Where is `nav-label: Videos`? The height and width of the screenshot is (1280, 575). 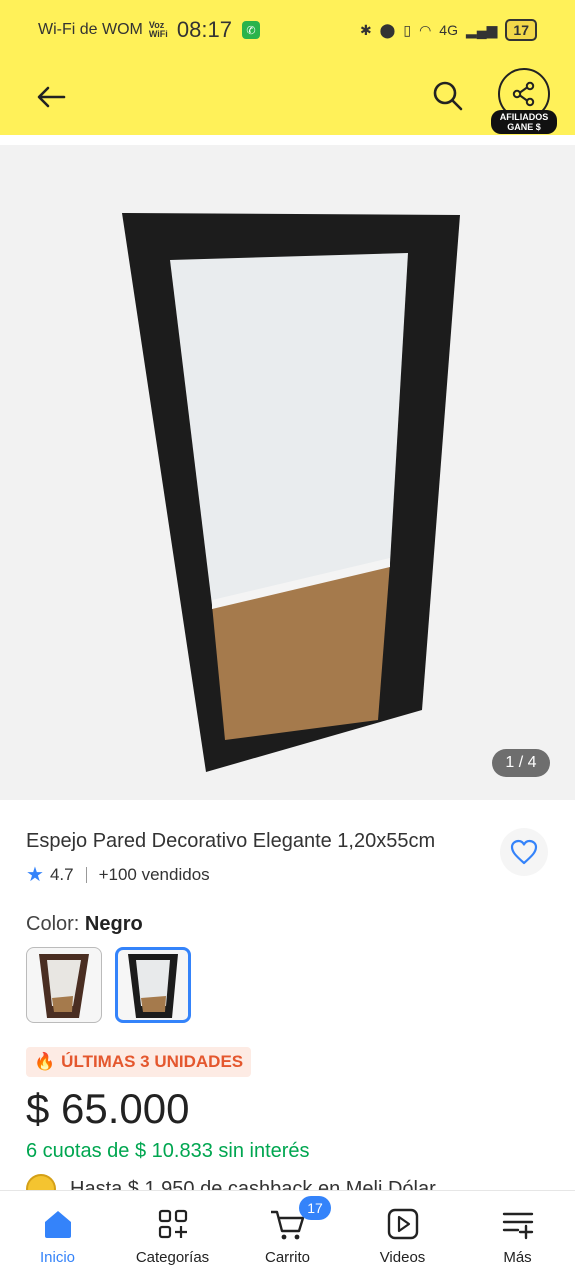
nav-label: Videos is located at coordinates (402, 1257).